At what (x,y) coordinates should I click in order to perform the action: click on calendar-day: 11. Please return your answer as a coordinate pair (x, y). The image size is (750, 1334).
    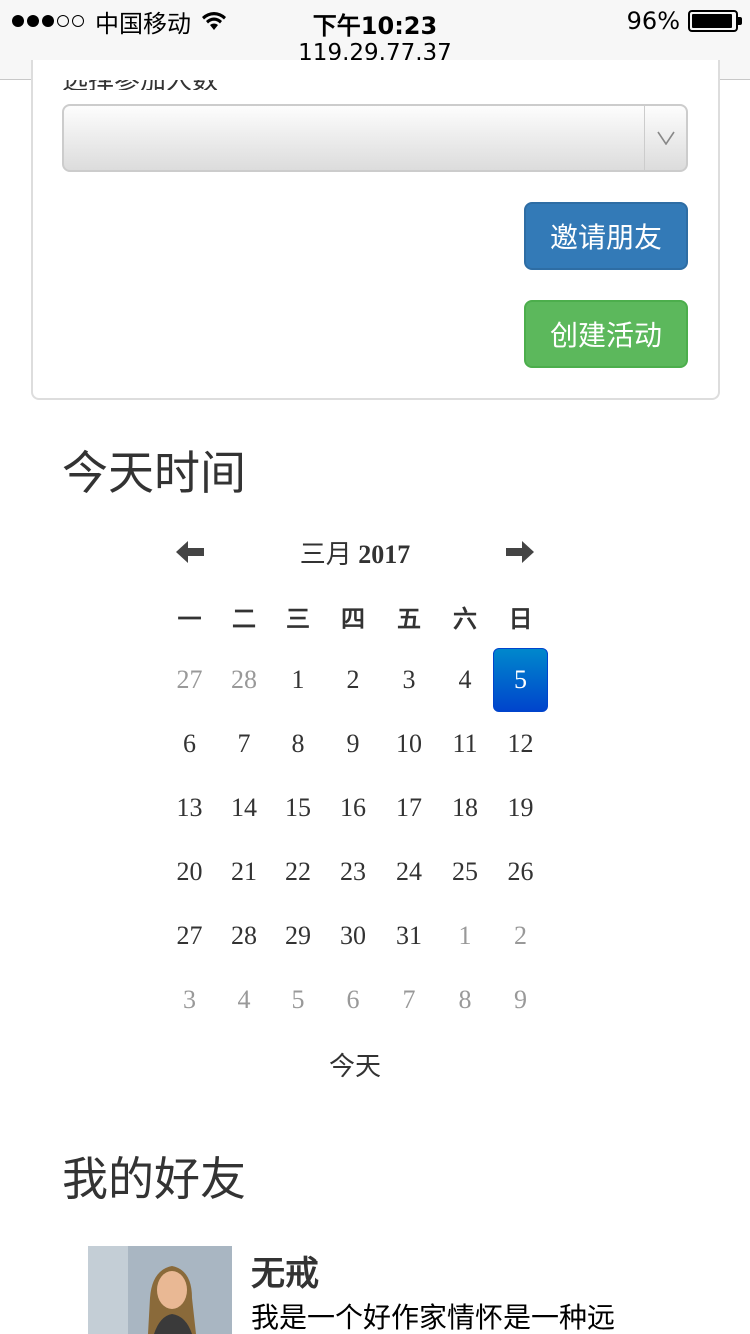
    Looking at the image, I should click on (465, 744).